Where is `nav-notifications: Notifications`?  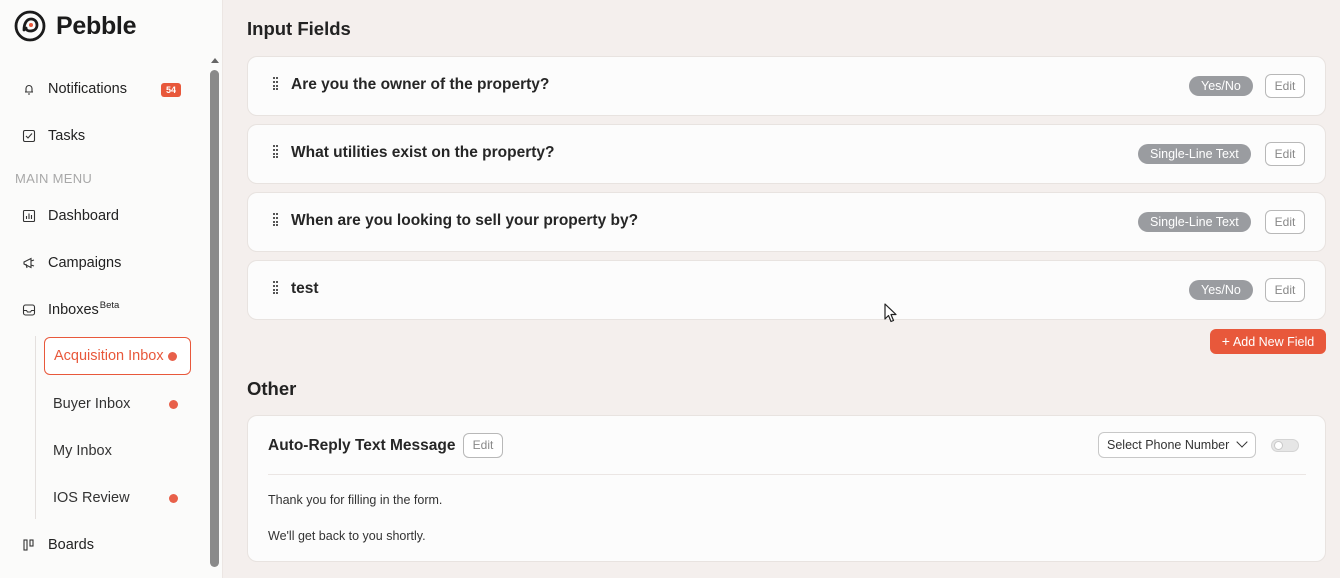 nav-notifications: Notifications is located at coordinates (74, 89).